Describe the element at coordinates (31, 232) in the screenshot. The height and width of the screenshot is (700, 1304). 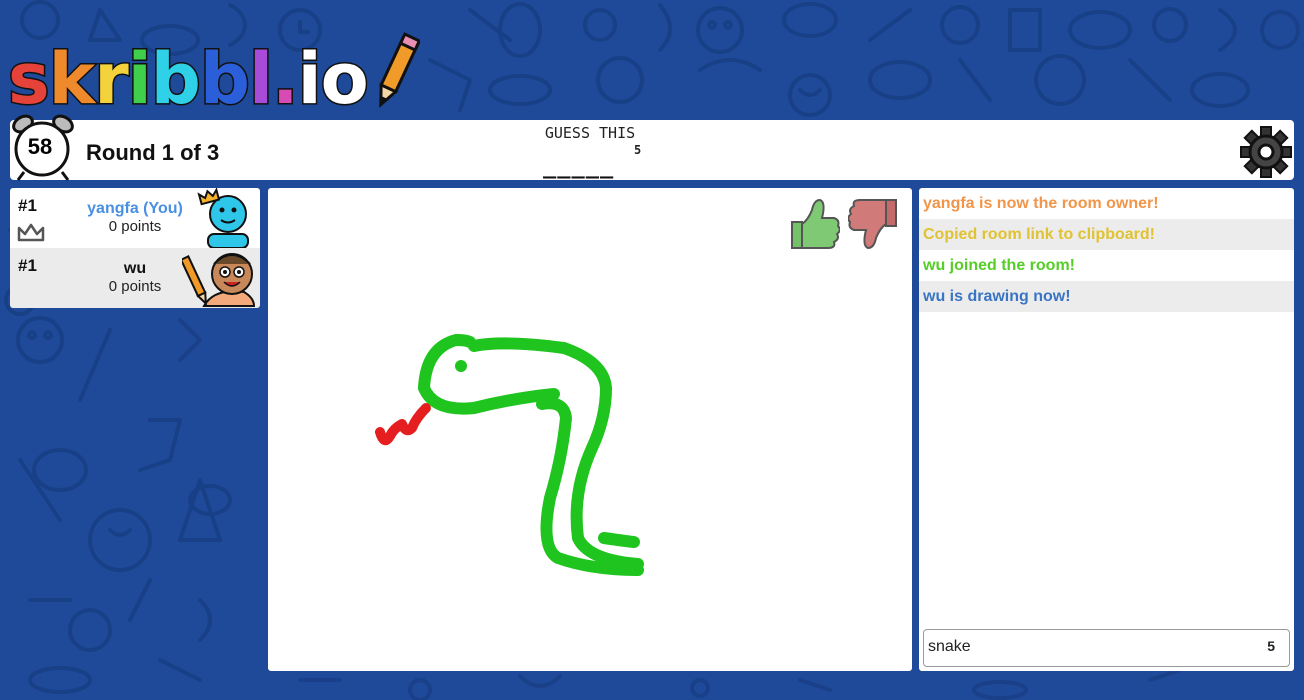
I see `crown-outline-icon` at that location.